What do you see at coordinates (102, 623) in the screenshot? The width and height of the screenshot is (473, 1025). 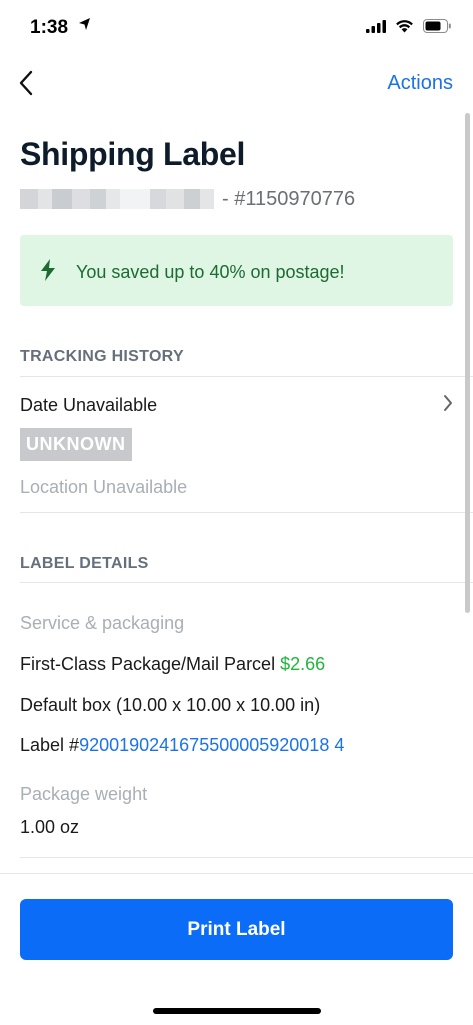 I see `service-packaging-heading: Service & packaging` at bounding box center [102, 623].